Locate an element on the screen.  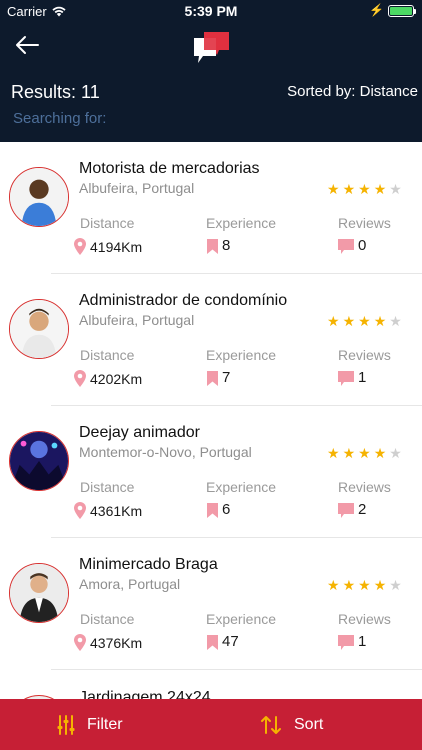
reviews-value: 2 is located at coordinates (352, 510).